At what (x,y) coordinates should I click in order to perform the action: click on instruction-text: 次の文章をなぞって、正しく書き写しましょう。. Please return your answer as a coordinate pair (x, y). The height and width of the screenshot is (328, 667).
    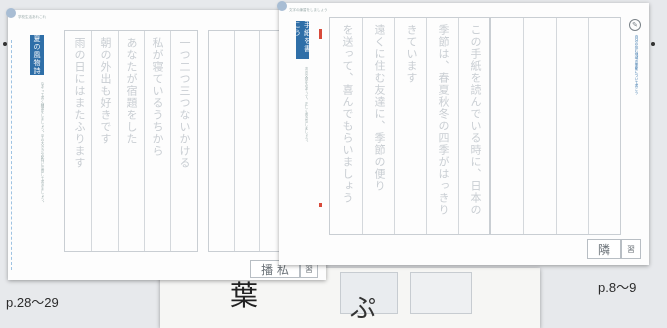
    Looking at the image, I should click on (307, 105).